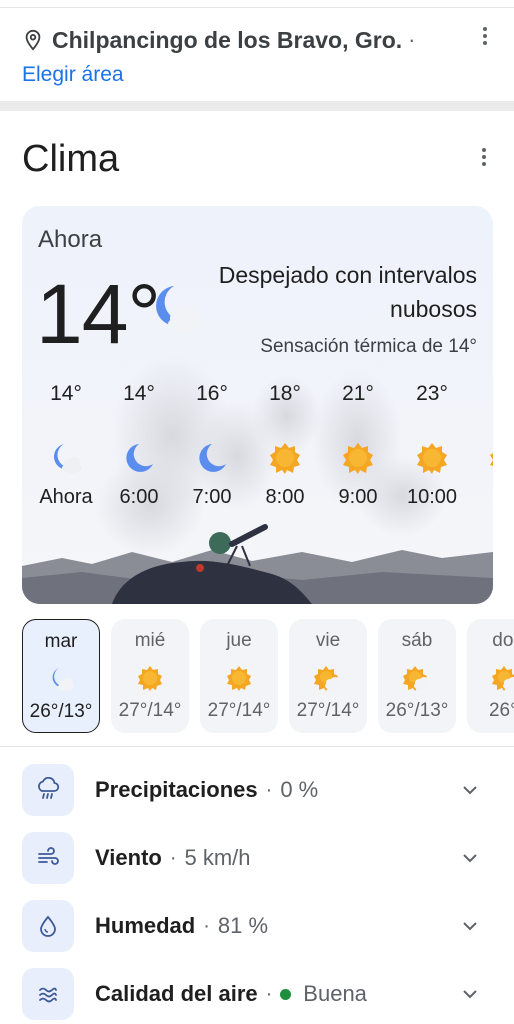  I want to click on air-quality-row: Calidad del aire · Buena, so click(257, 994).